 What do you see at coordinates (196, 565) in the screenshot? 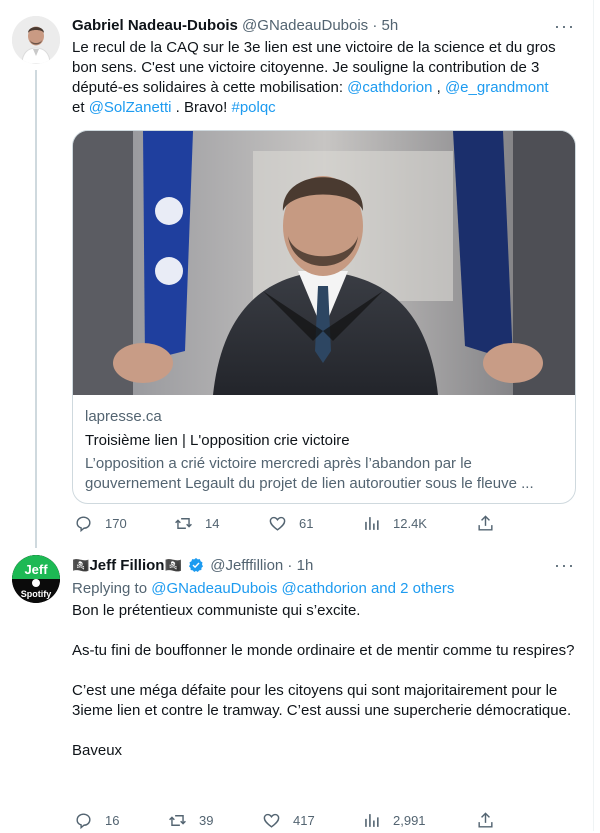
I see `verified-badge-icon` at bounding box center [196, 565].